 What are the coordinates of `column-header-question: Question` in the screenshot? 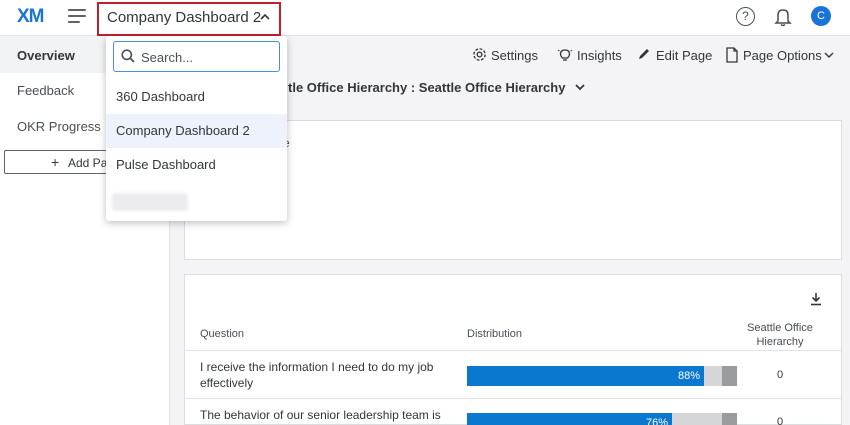 It's located at (222, 334).